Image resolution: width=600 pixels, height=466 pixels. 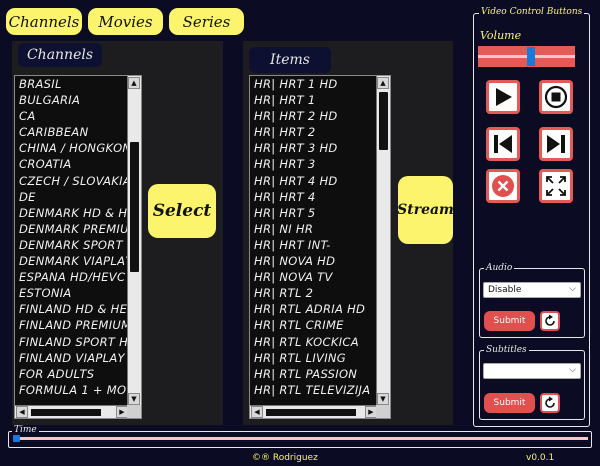 I want to click on channels-horizontal-scrollbar: ◀ ▶, so click(x=72, y=411).